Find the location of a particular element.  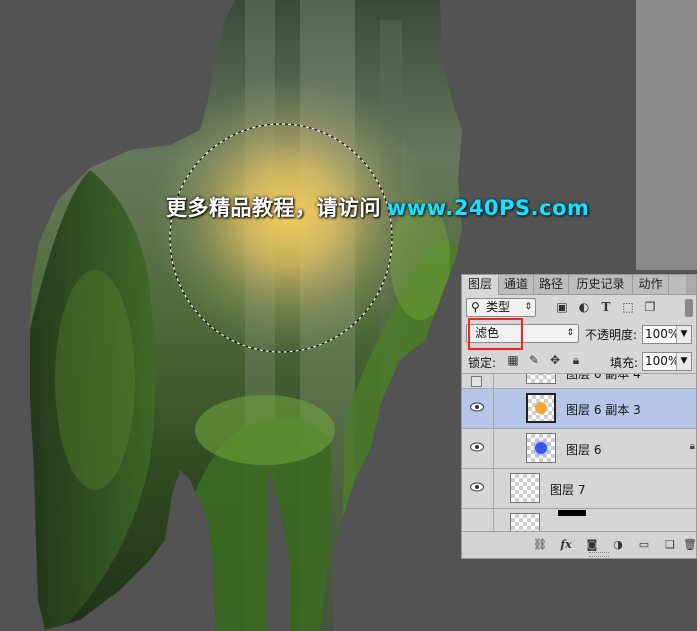

panel-menu-grip is located at coordinates (691, 284).